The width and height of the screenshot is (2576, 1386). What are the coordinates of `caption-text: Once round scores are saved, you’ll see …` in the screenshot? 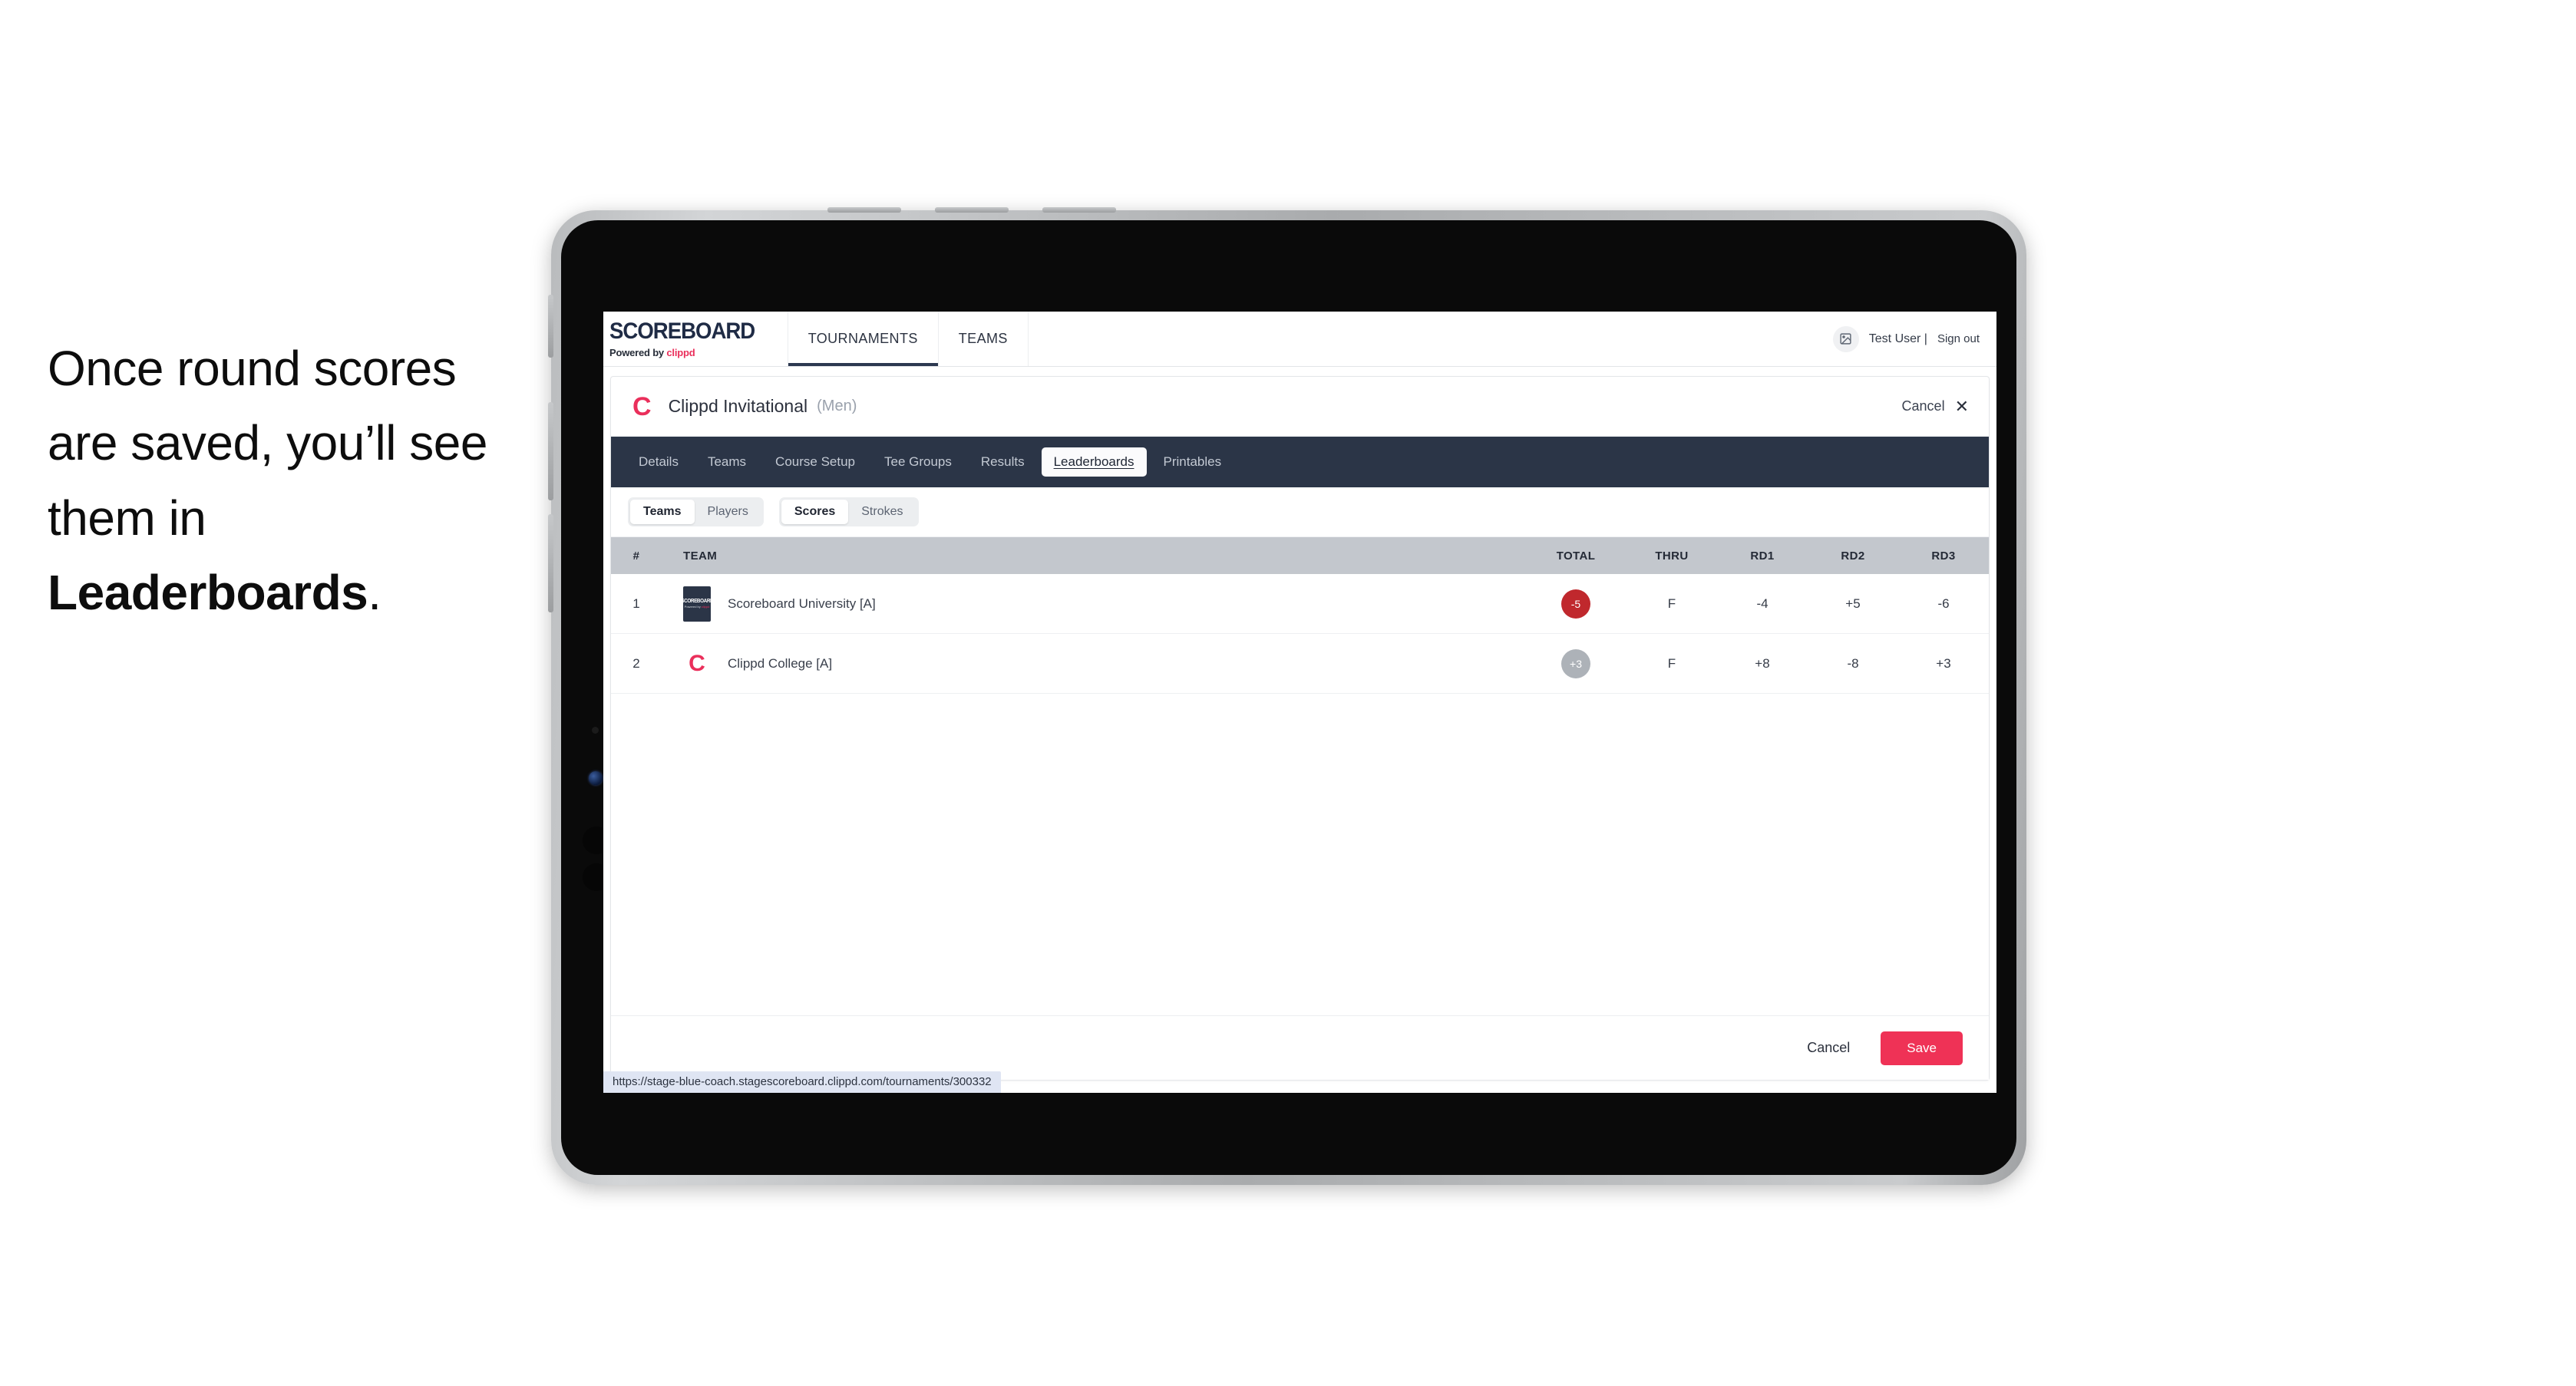 It's located at (267, 443).